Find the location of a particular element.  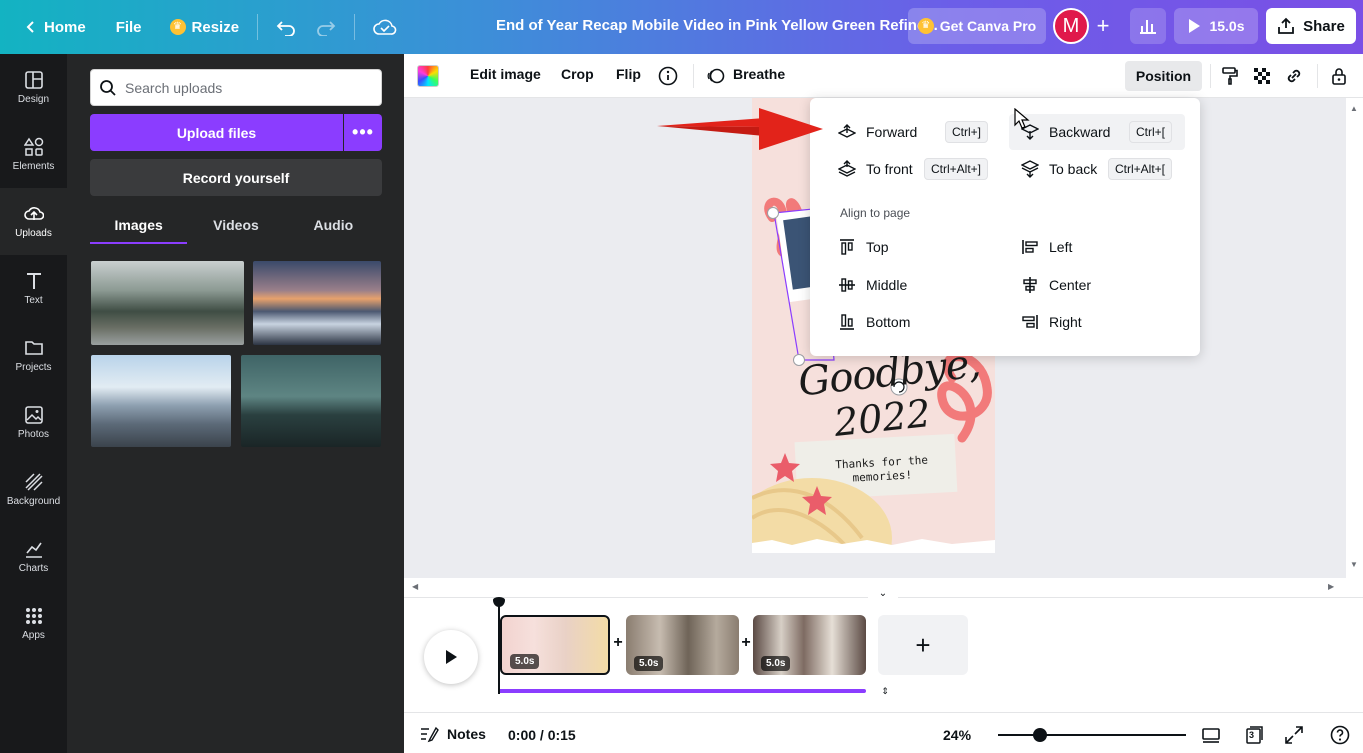

rail-item-elements: Elements is located at coordinates (33, 154).